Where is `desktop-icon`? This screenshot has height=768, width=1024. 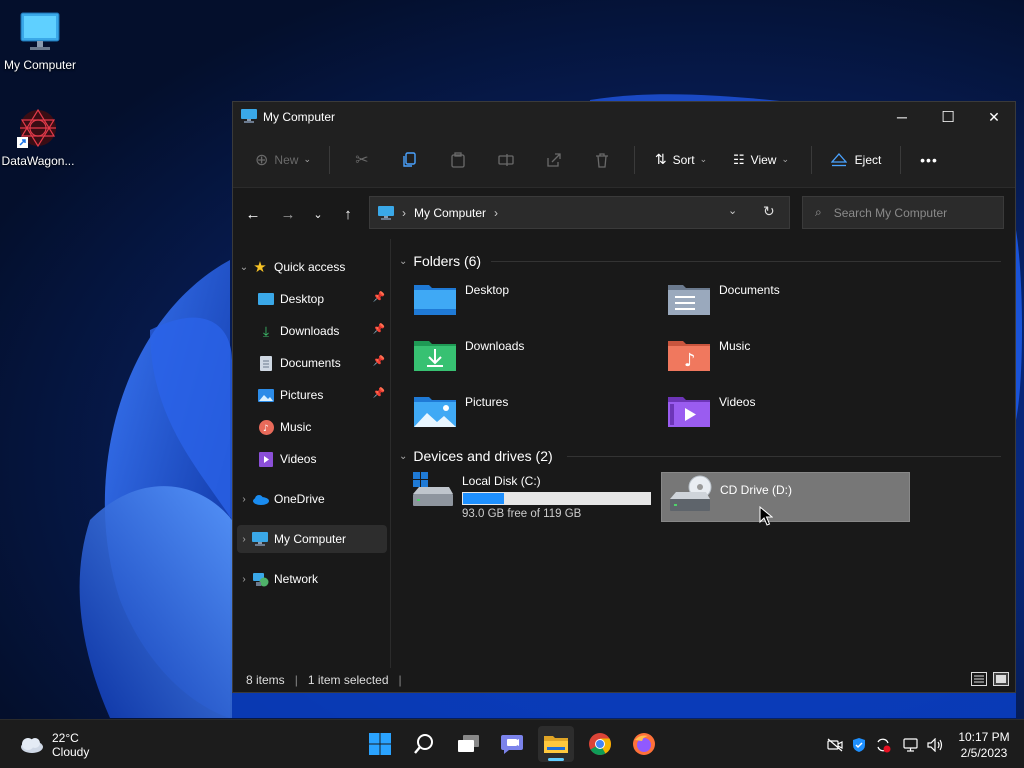 desktop-icon is located at coordinates (266, 299).